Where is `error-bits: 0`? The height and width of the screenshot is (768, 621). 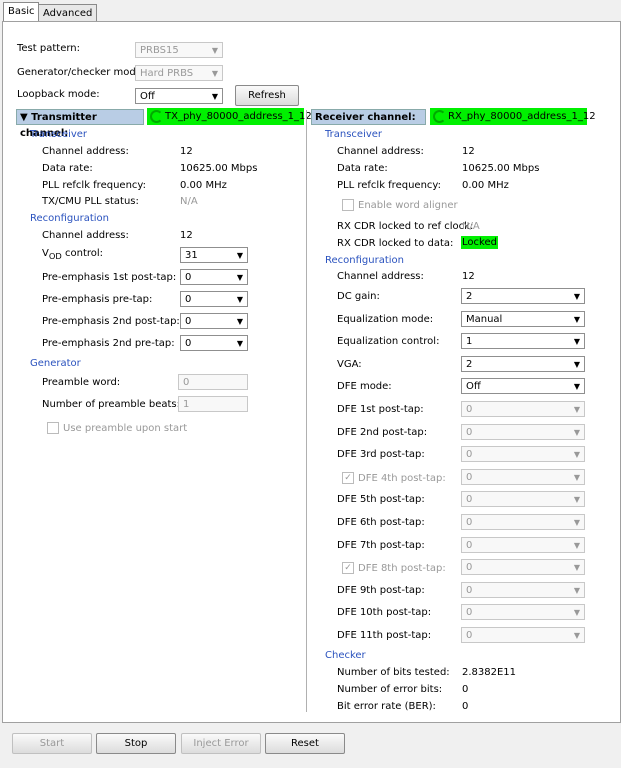 error-bits: 0 is located at coordinates (465, 689).